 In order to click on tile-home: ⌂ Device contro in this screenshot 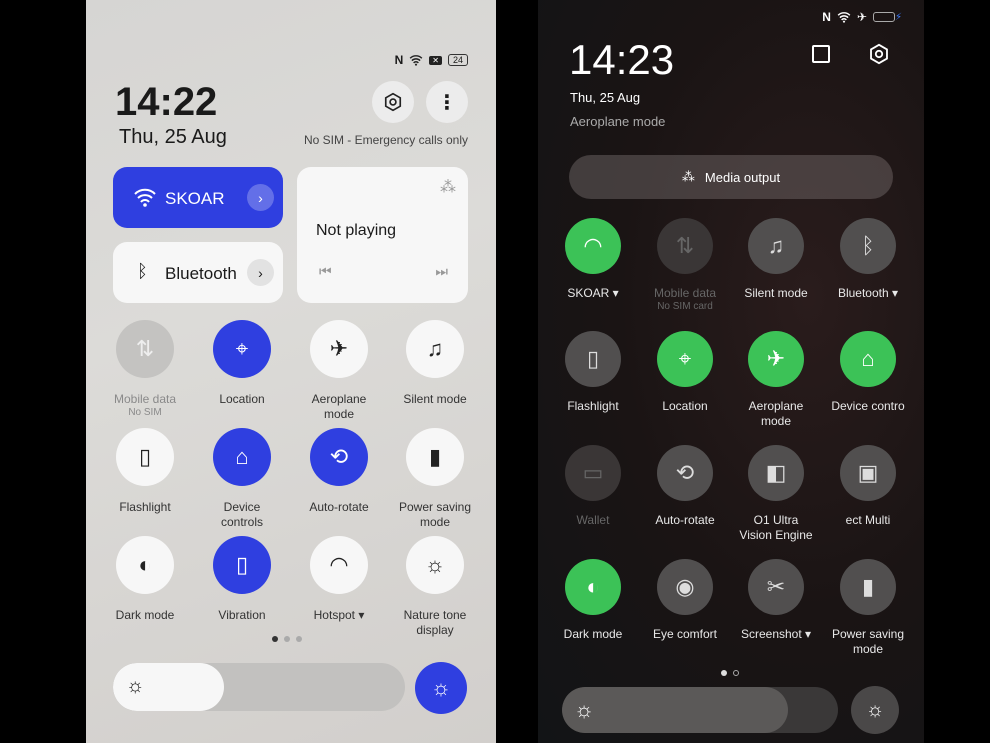, I will do `click(868, 372)`.